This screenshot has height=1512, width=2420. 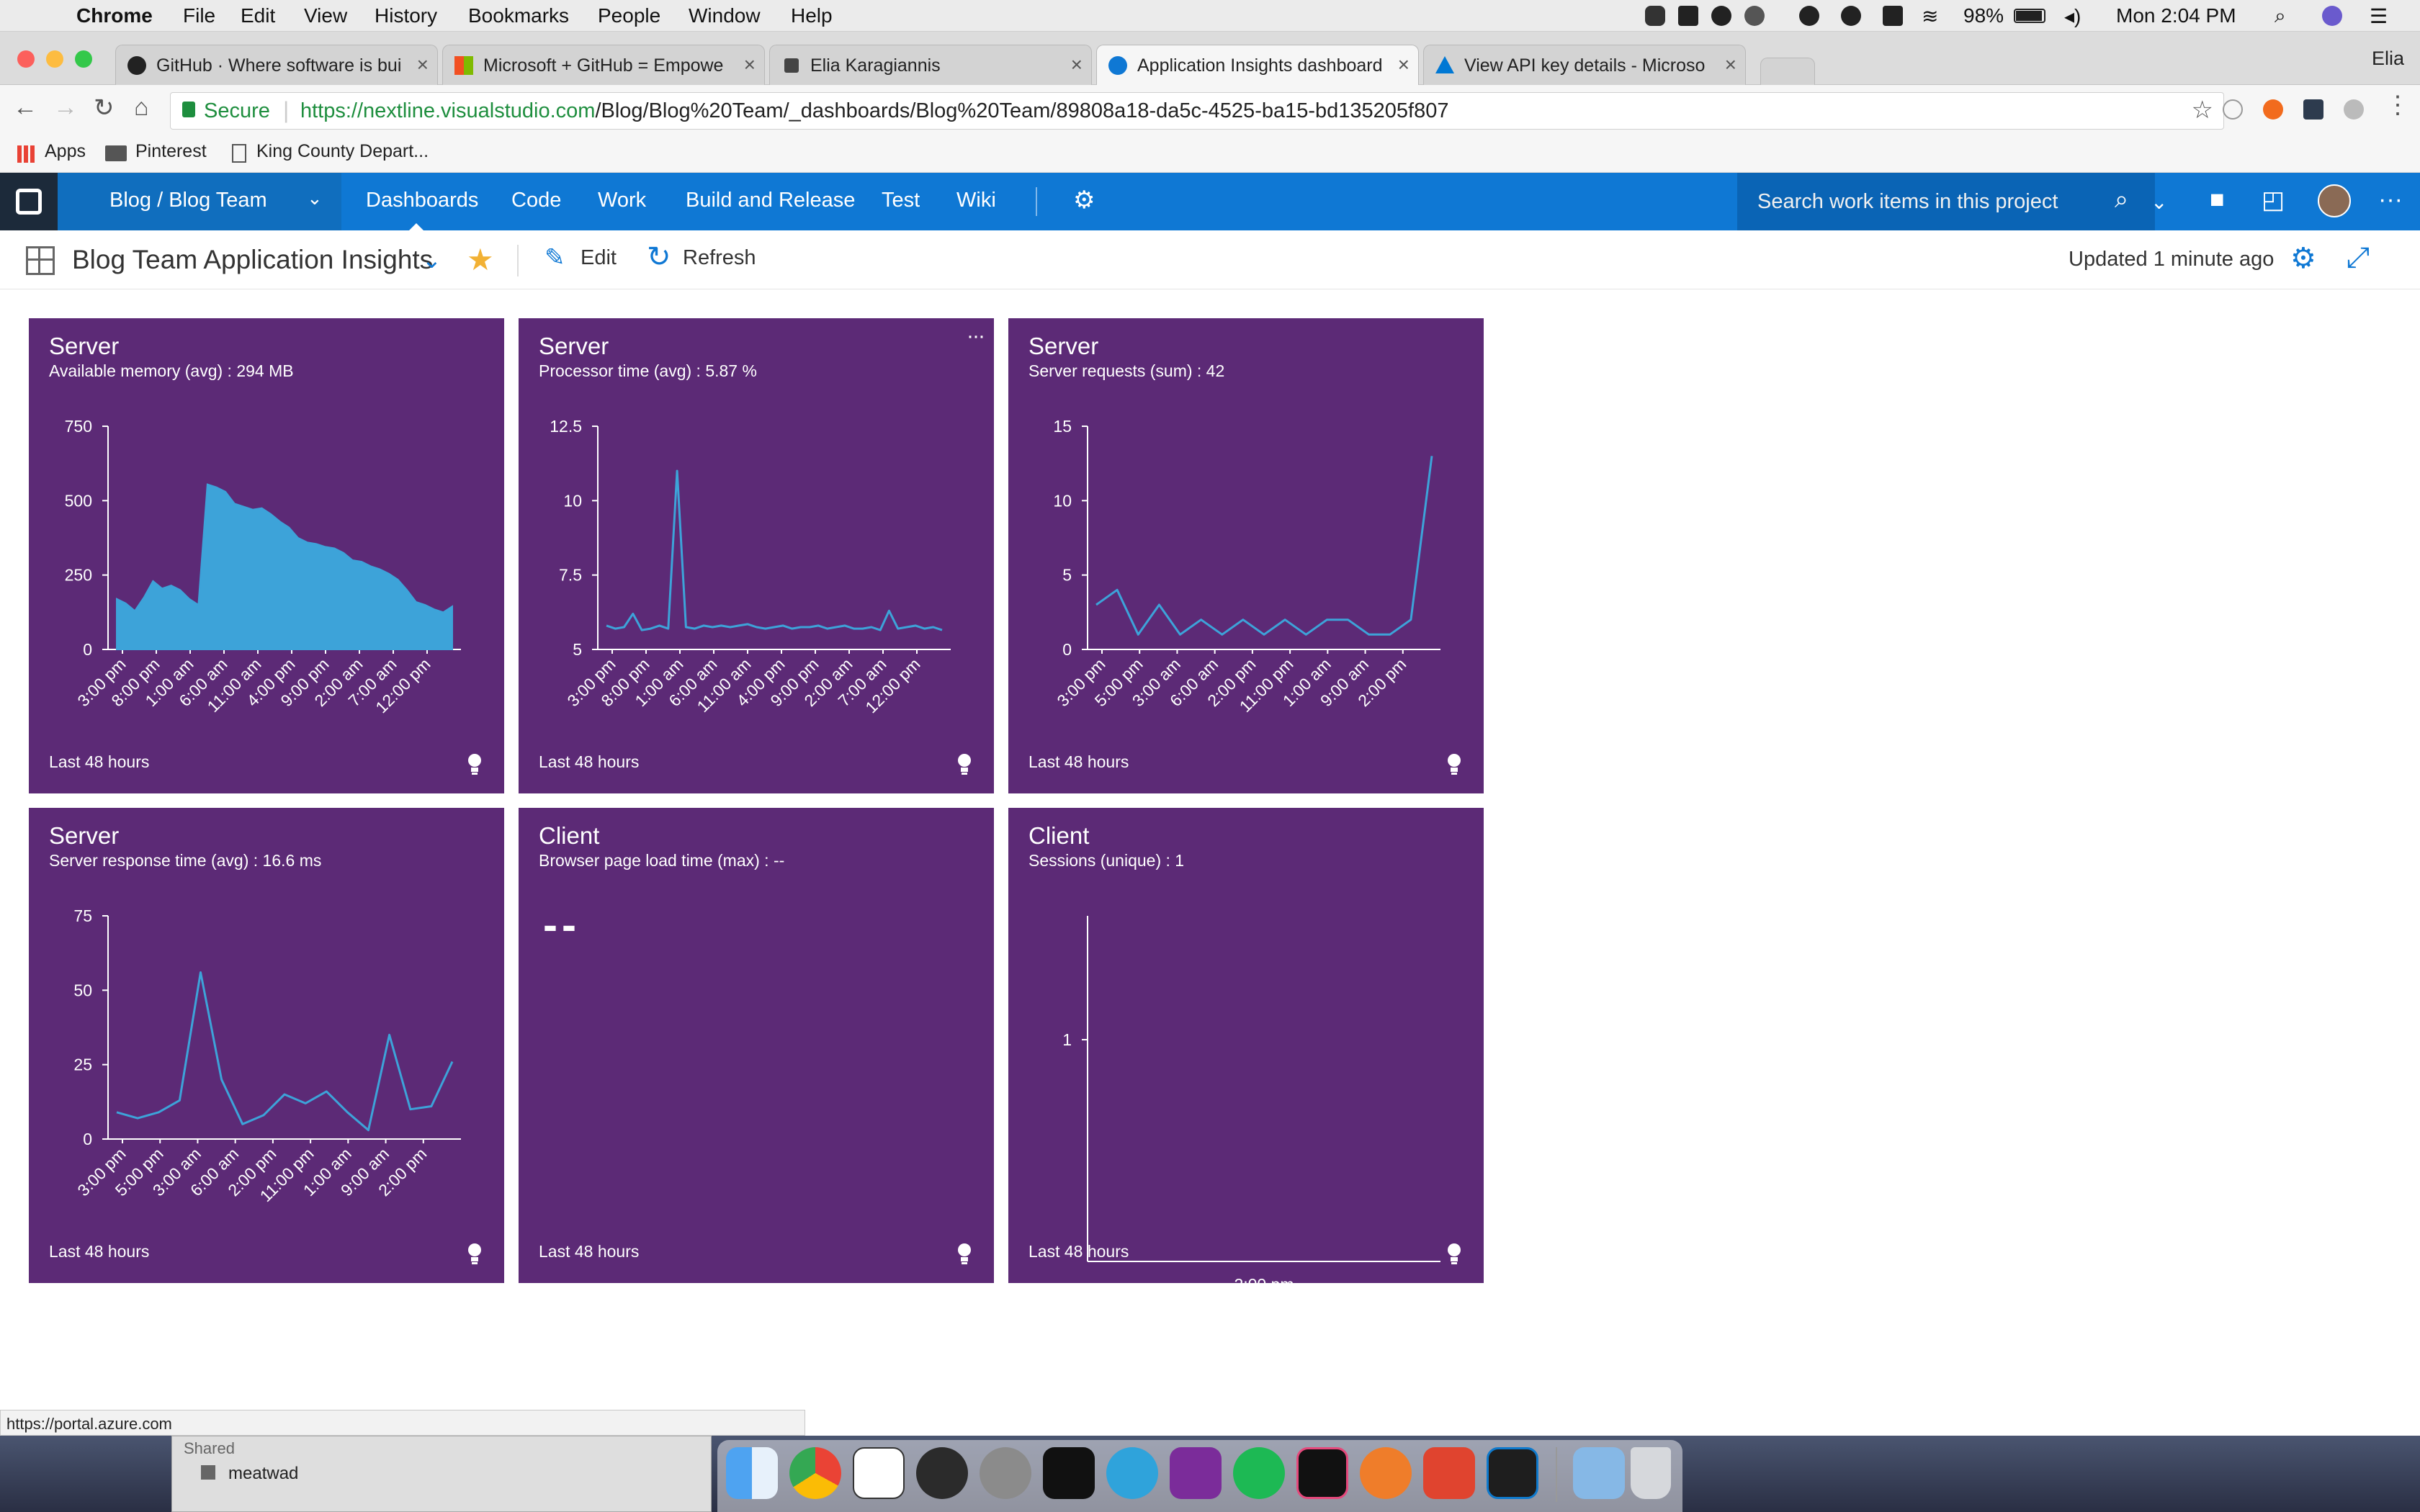 I want to click on close-window-button, so click(x=26, y=59).